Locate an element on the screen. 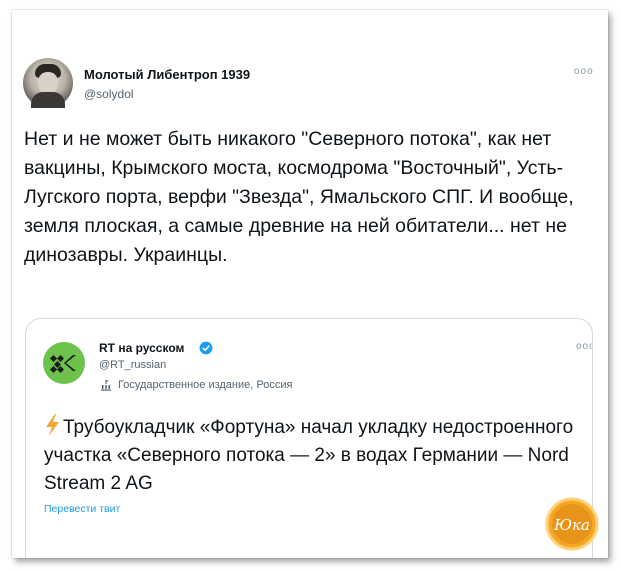  more-options-icon: ooo is located at coordinates (584, 71).